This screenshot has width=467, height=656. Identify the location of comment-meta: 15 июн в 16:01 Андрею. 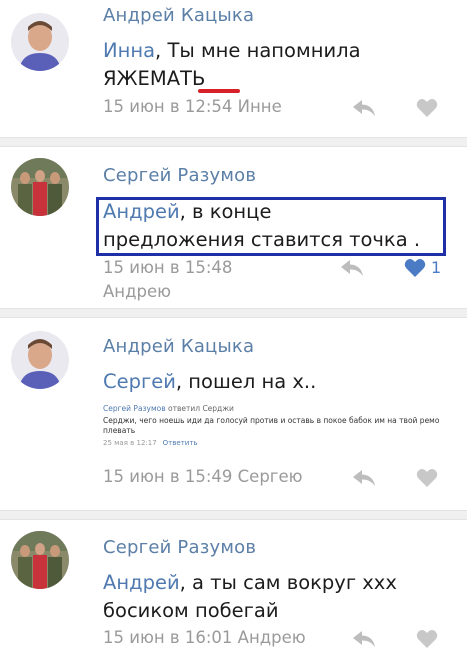
(204, 637).